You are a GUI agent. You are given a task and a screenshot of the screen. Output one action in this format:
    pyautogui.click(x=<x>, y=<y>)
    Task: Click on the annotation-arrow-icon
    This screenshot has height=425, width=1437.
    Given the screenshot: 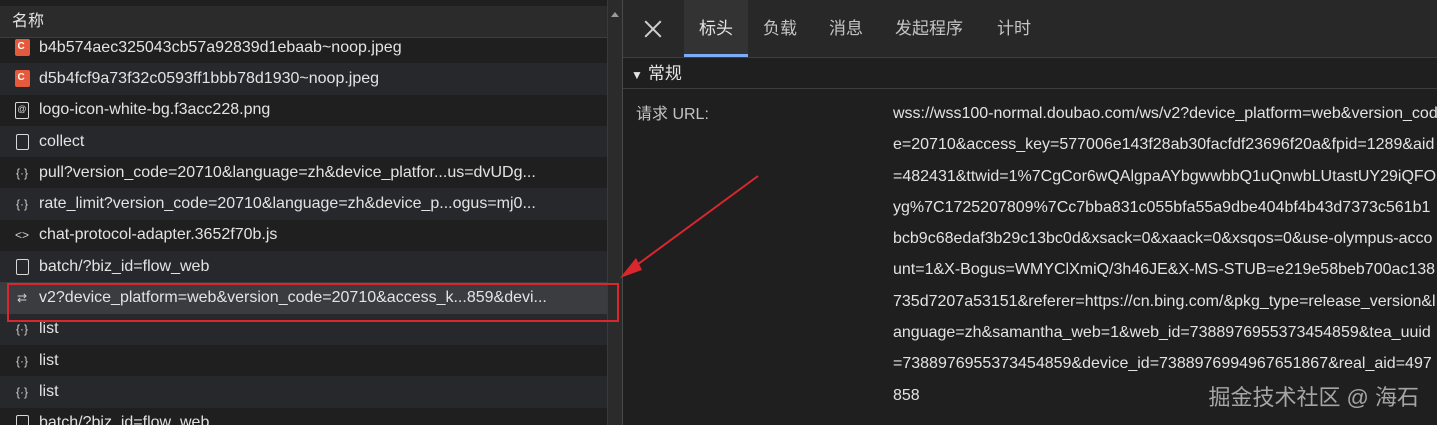 What is the action you would take?
    pyautogui.click(x=689, y=226)
    